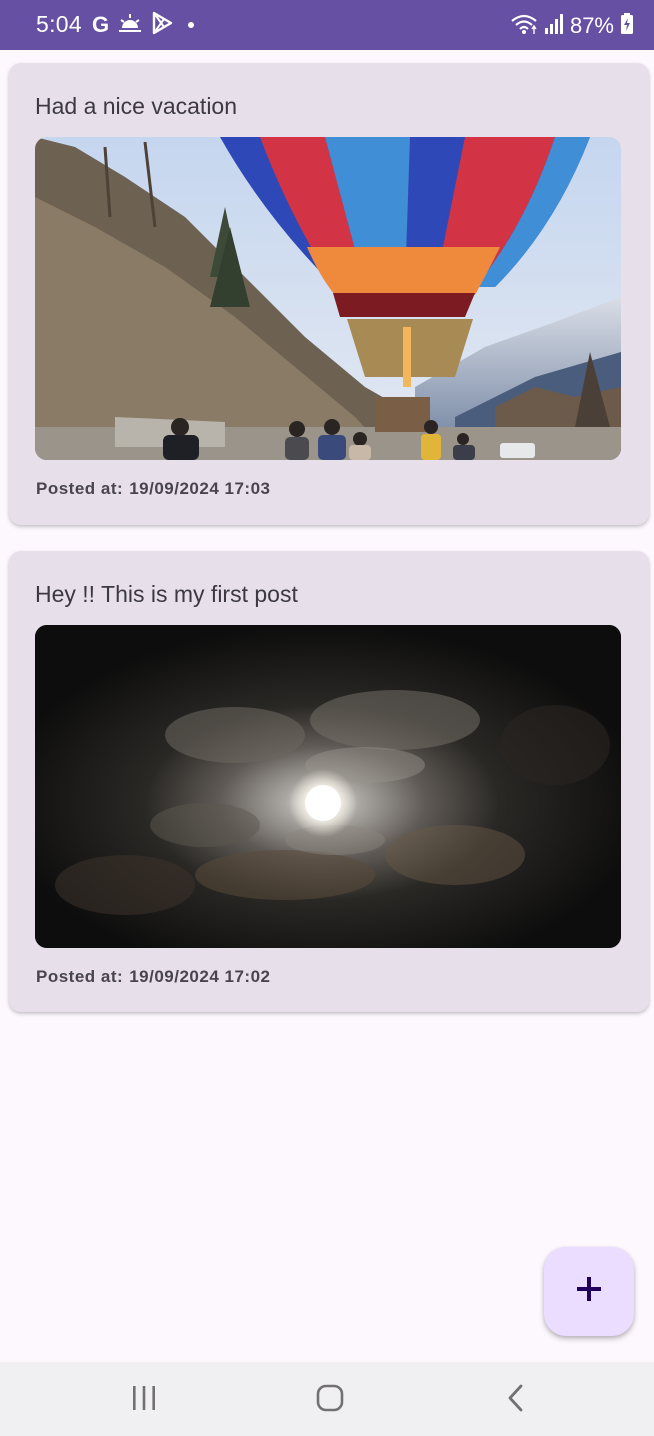 The width and height of the screenshot is (654, 1436). I want to click on play-store-icon, so click(162, 25).